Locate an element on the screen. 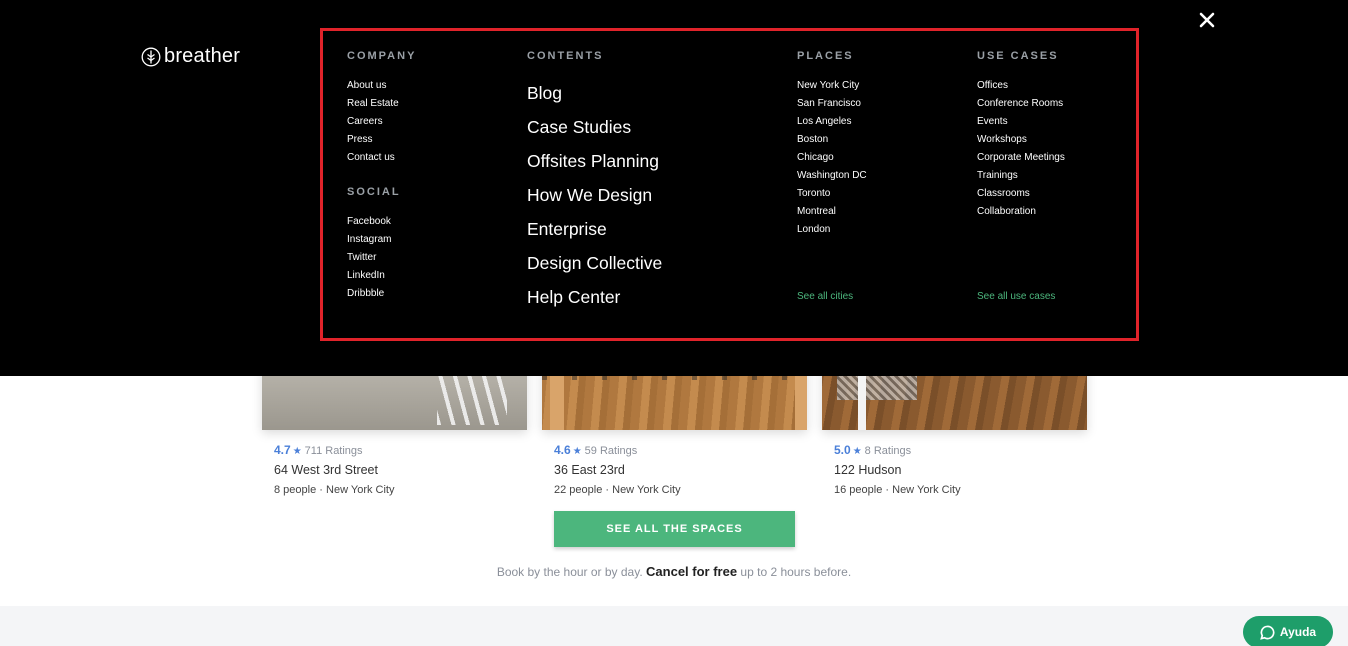 The height and width of the screenshot is (646, 1348). menu-link-help-center: Help Center is located at coordinates (657, 297).